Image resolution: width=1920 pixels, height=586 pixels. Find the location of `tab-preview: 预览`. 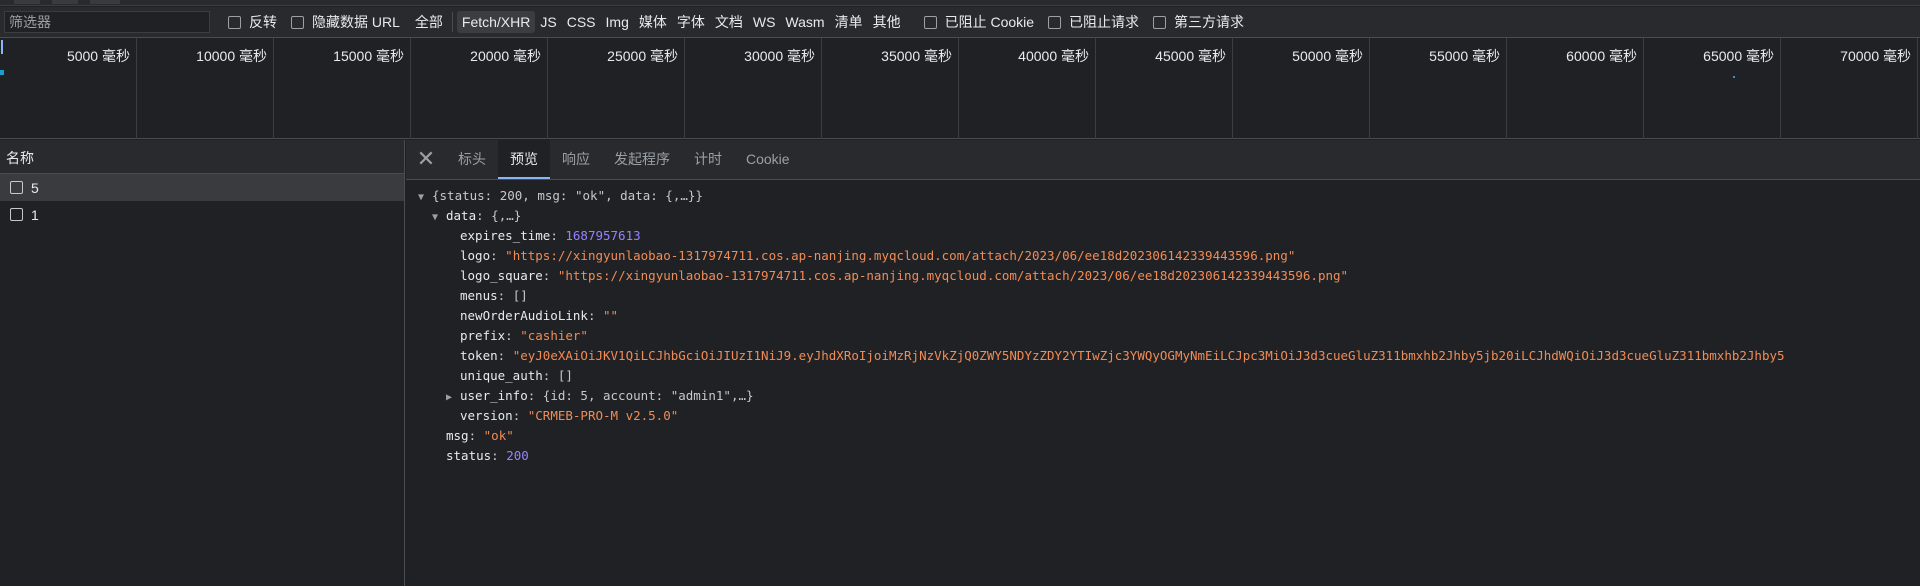

tab-preview: 预览 is located at coordinates (524, 159).